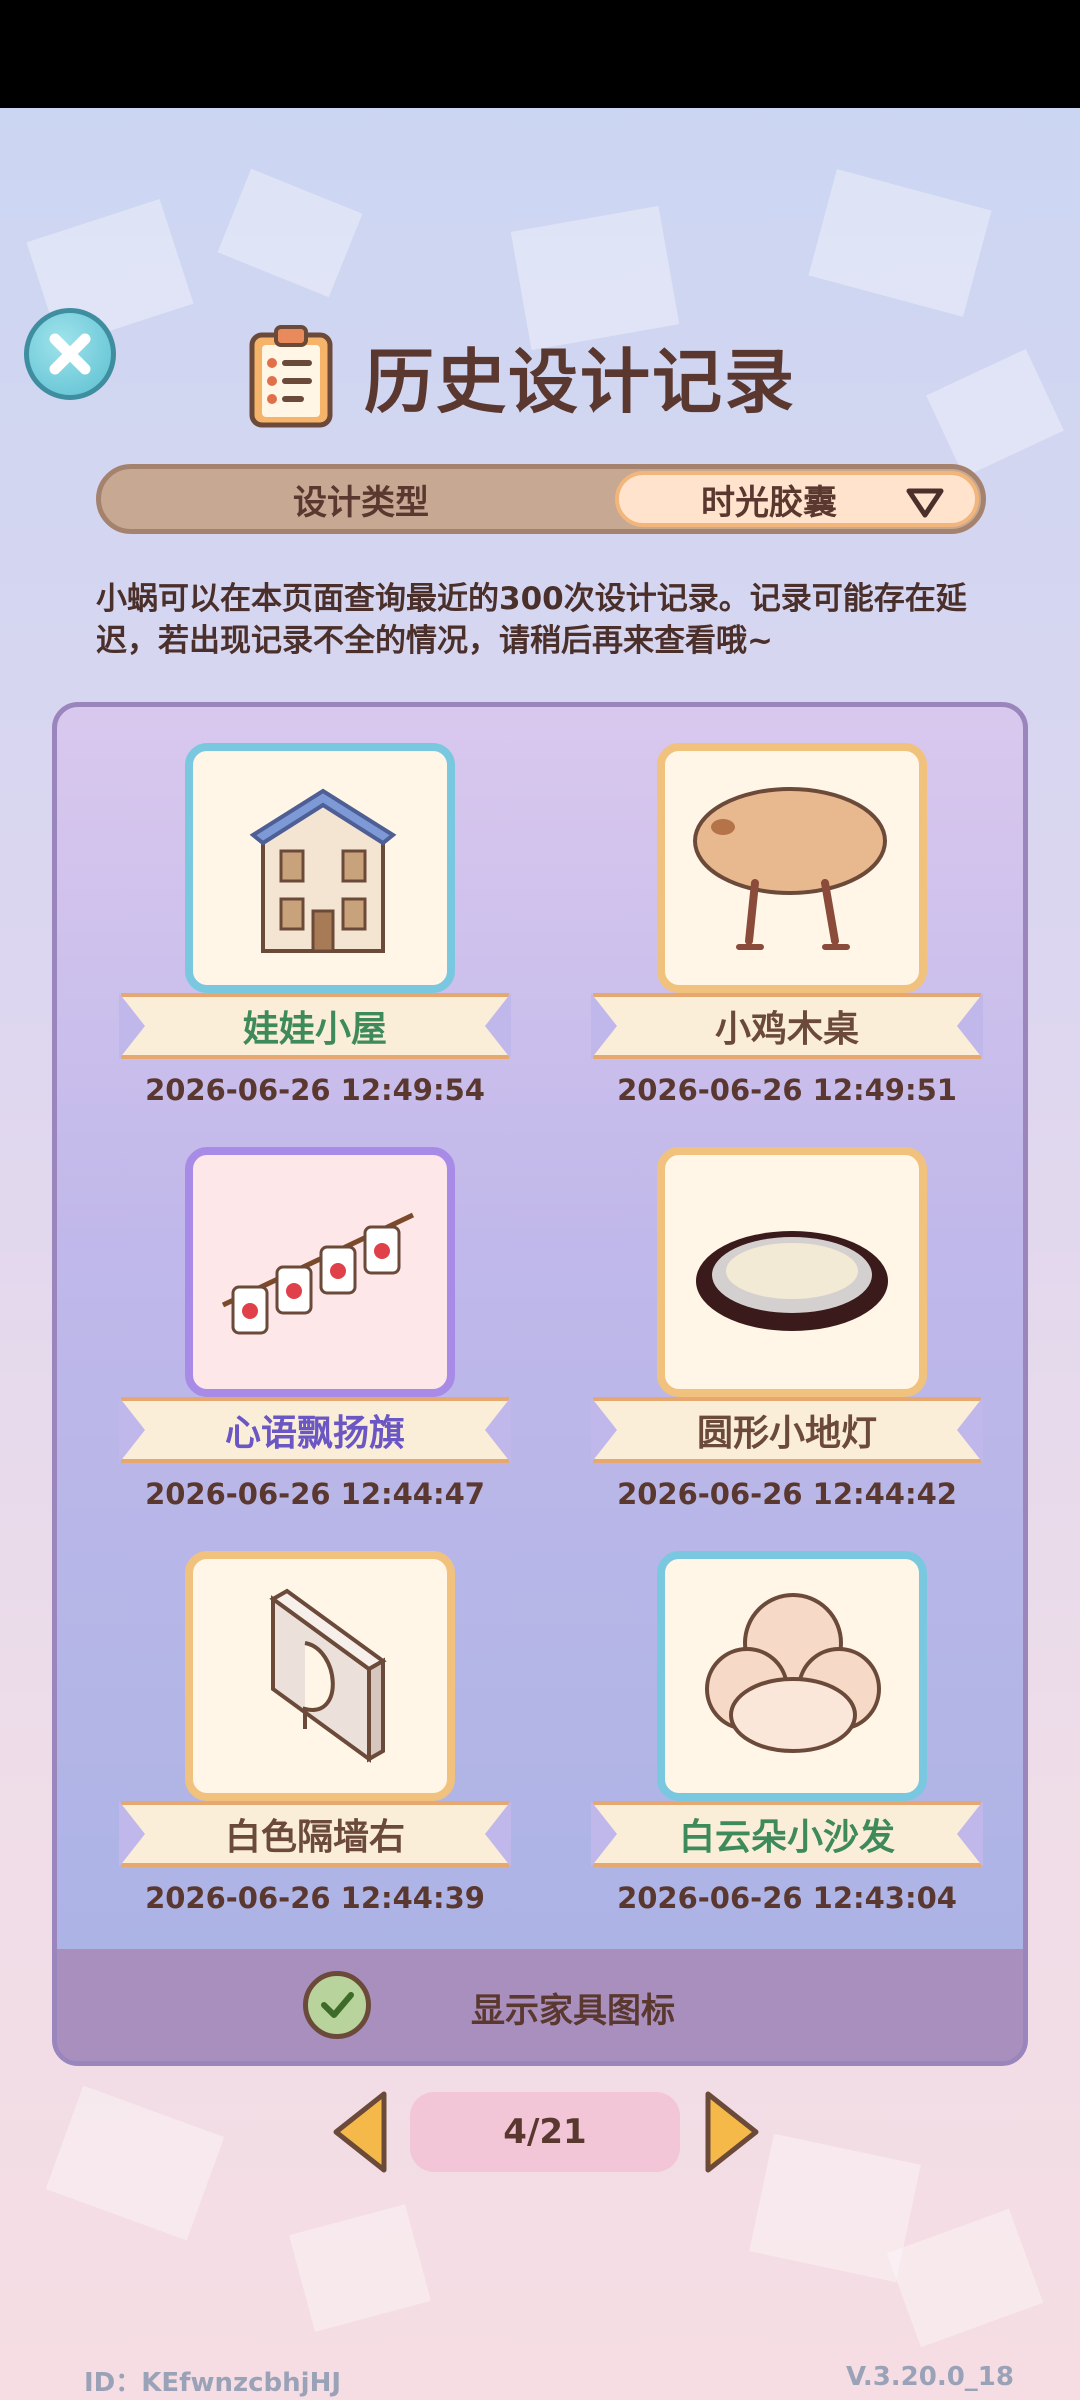 Image resolution: width=1080 pixels, height=2400 pixels. I want to click on version-label: V.3.20.0_18, so click(930, 2377).